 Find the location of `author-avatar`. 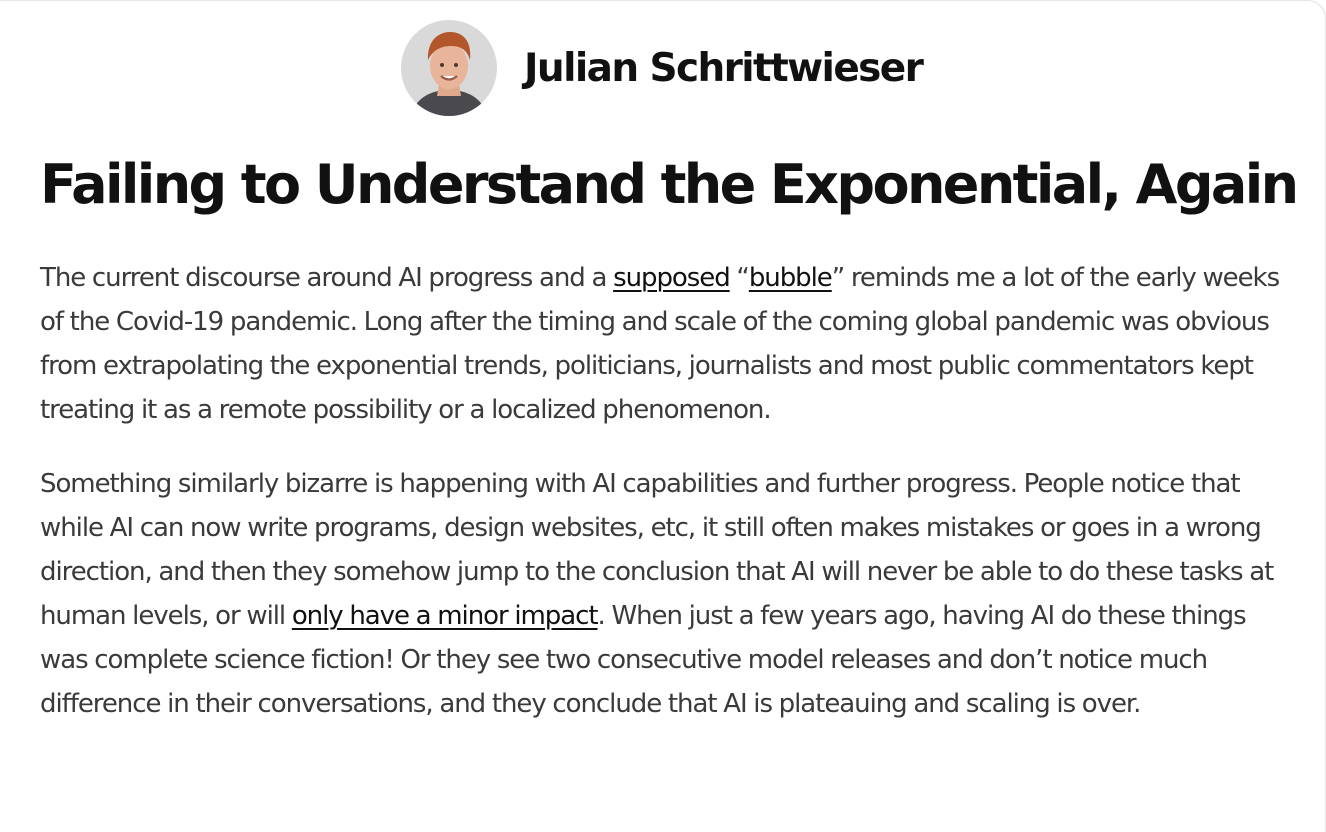

author-avatar is located at coordinates (449, 68).